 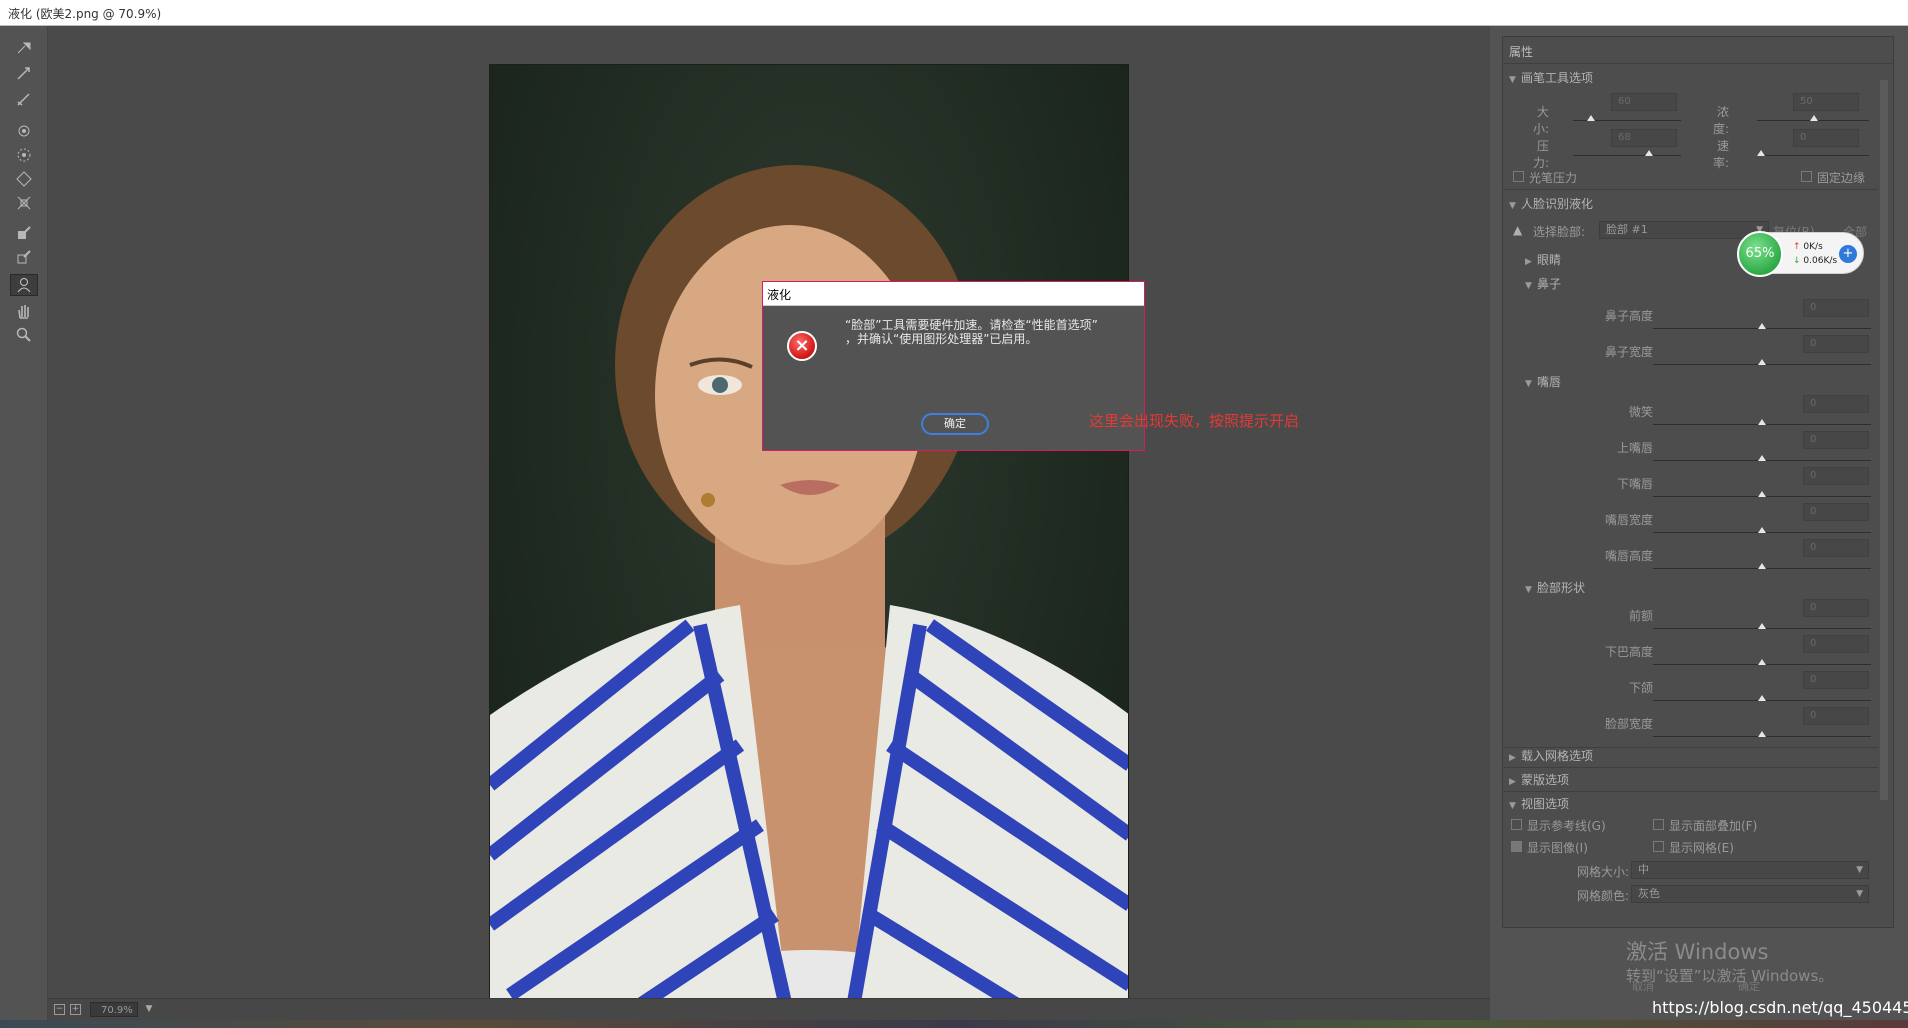 I want to click on jaw-slider, so click(x=1762, y=698).